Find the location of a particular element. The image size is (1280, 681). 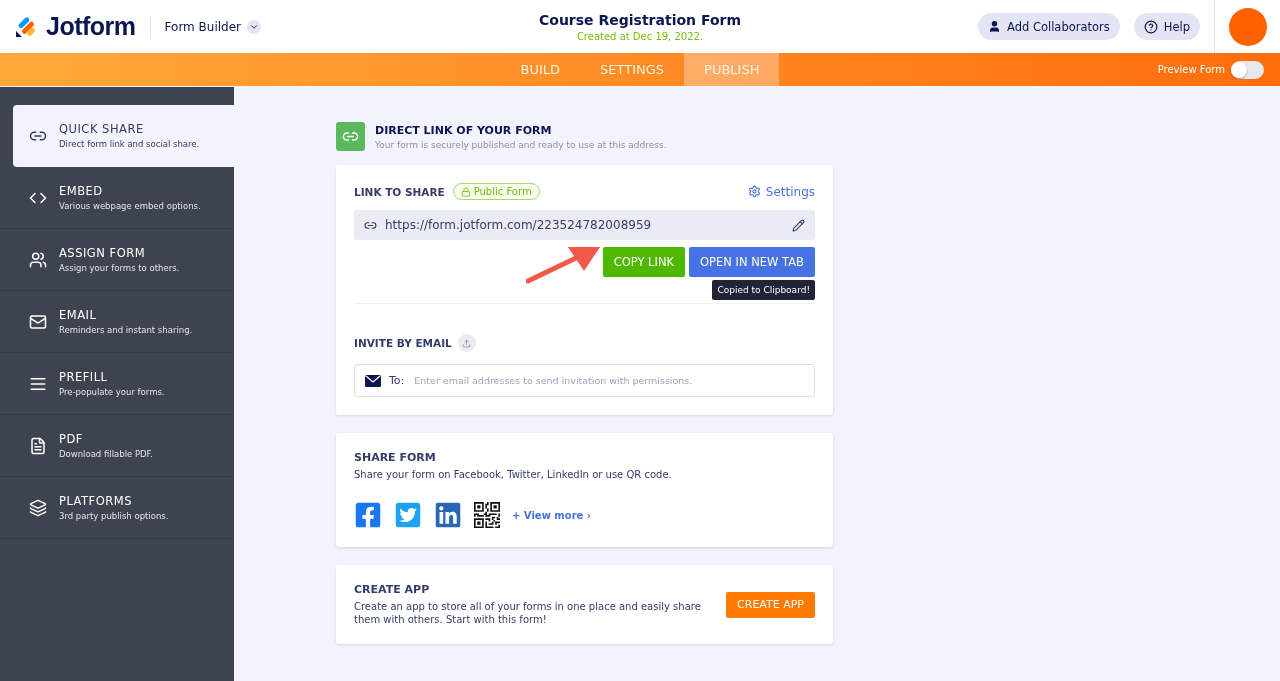

settings-link: Settings is located at coordinates (781, 191).